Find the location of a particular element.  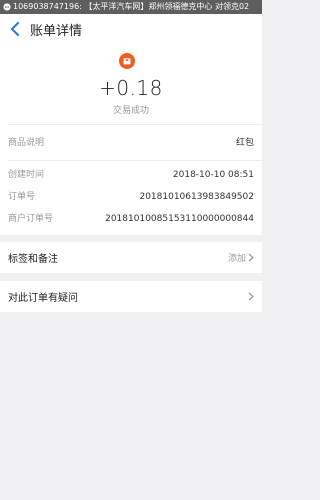

transaction-summary: +0.18 交易成功 is located at coordinates (131, 84).